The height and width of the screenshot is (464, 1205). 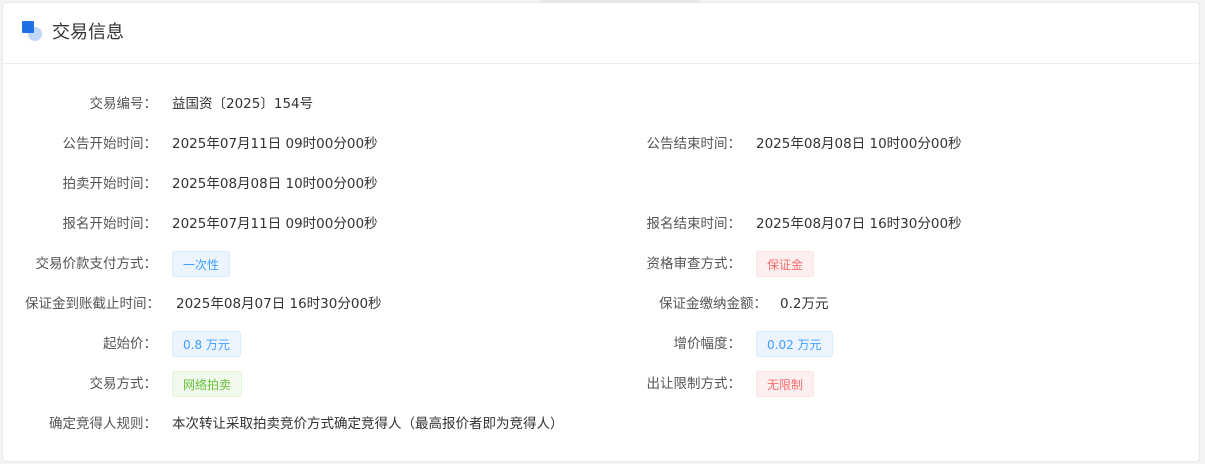 What do you see at coordinates (785, 384) in the screenshot?
I see `transfer-limit-tag: 无限制` at bounding box center [785, 384].